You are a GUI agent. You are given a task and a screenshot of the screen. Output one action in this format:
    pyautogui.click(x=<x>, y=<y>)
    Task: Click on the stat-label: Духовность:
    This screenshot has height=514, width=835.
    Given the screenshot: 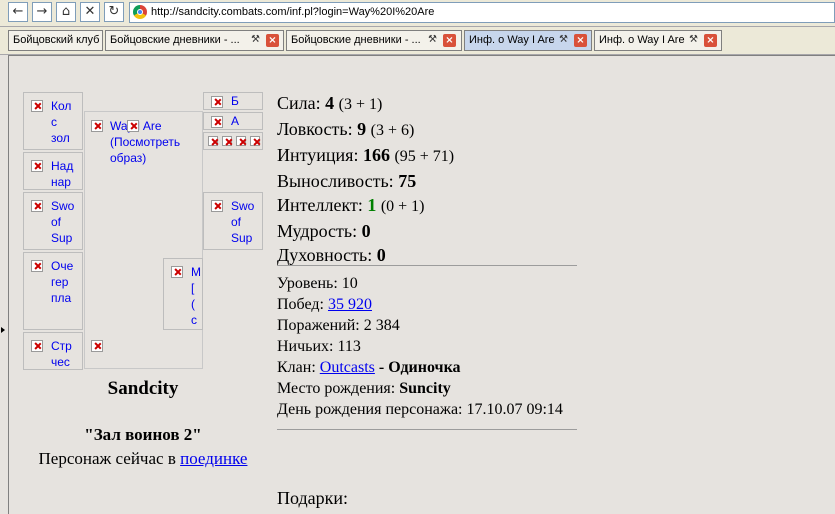 What is the action you would take?
    pyautogui.click(x=325, y=255)
    